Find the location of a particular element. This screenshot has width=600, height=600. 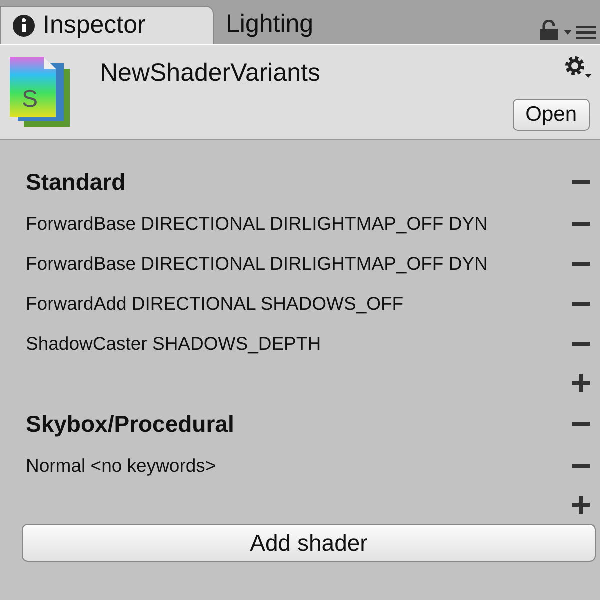

variant-label: ForwardAdd DIRECTIONAL SHADOWS_OFF is located at coordinates (215, 304).